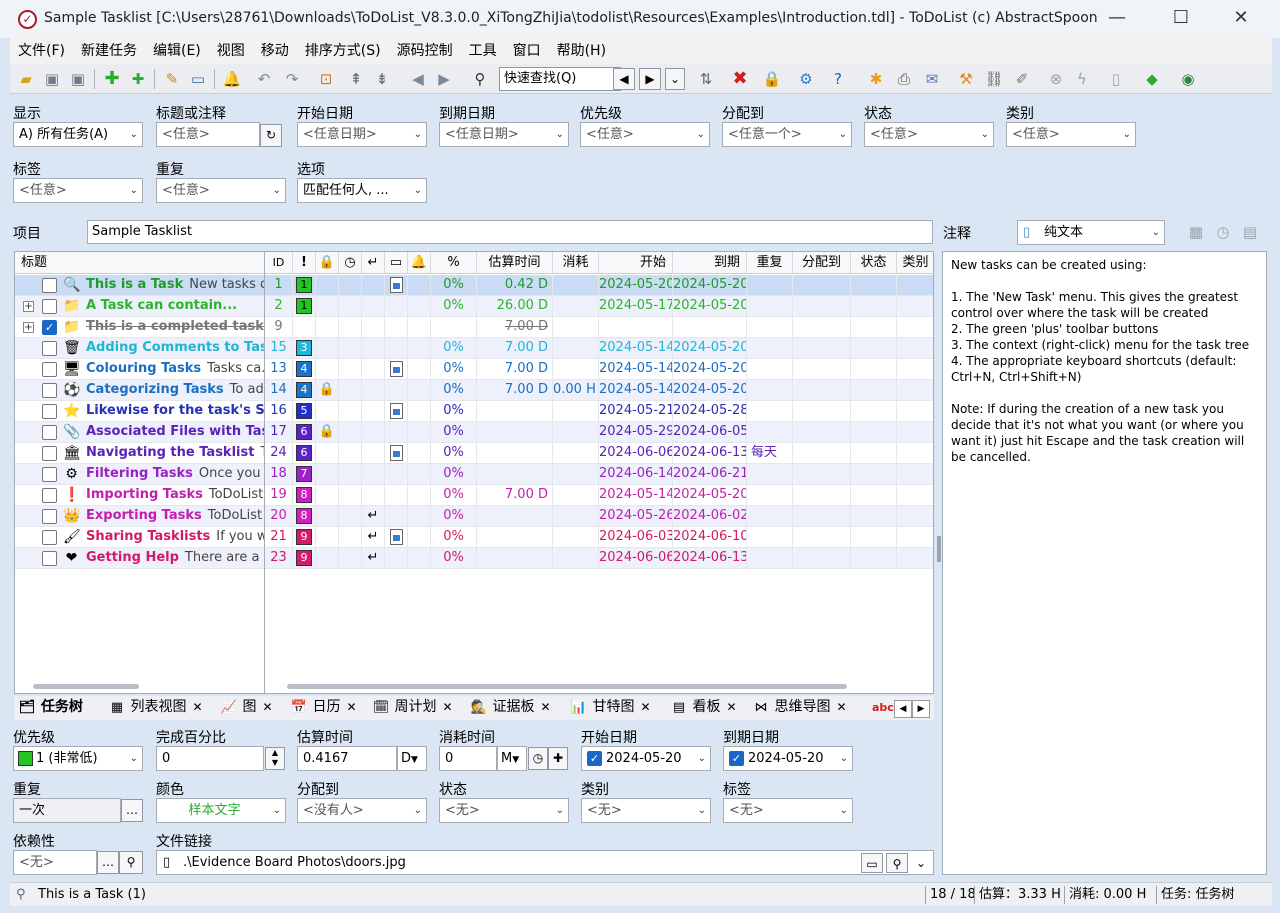  What do you see at coordinates (232, 79) in the screenshot?
I see `bell-icon: 🔔` at bounding box center [232, 79].